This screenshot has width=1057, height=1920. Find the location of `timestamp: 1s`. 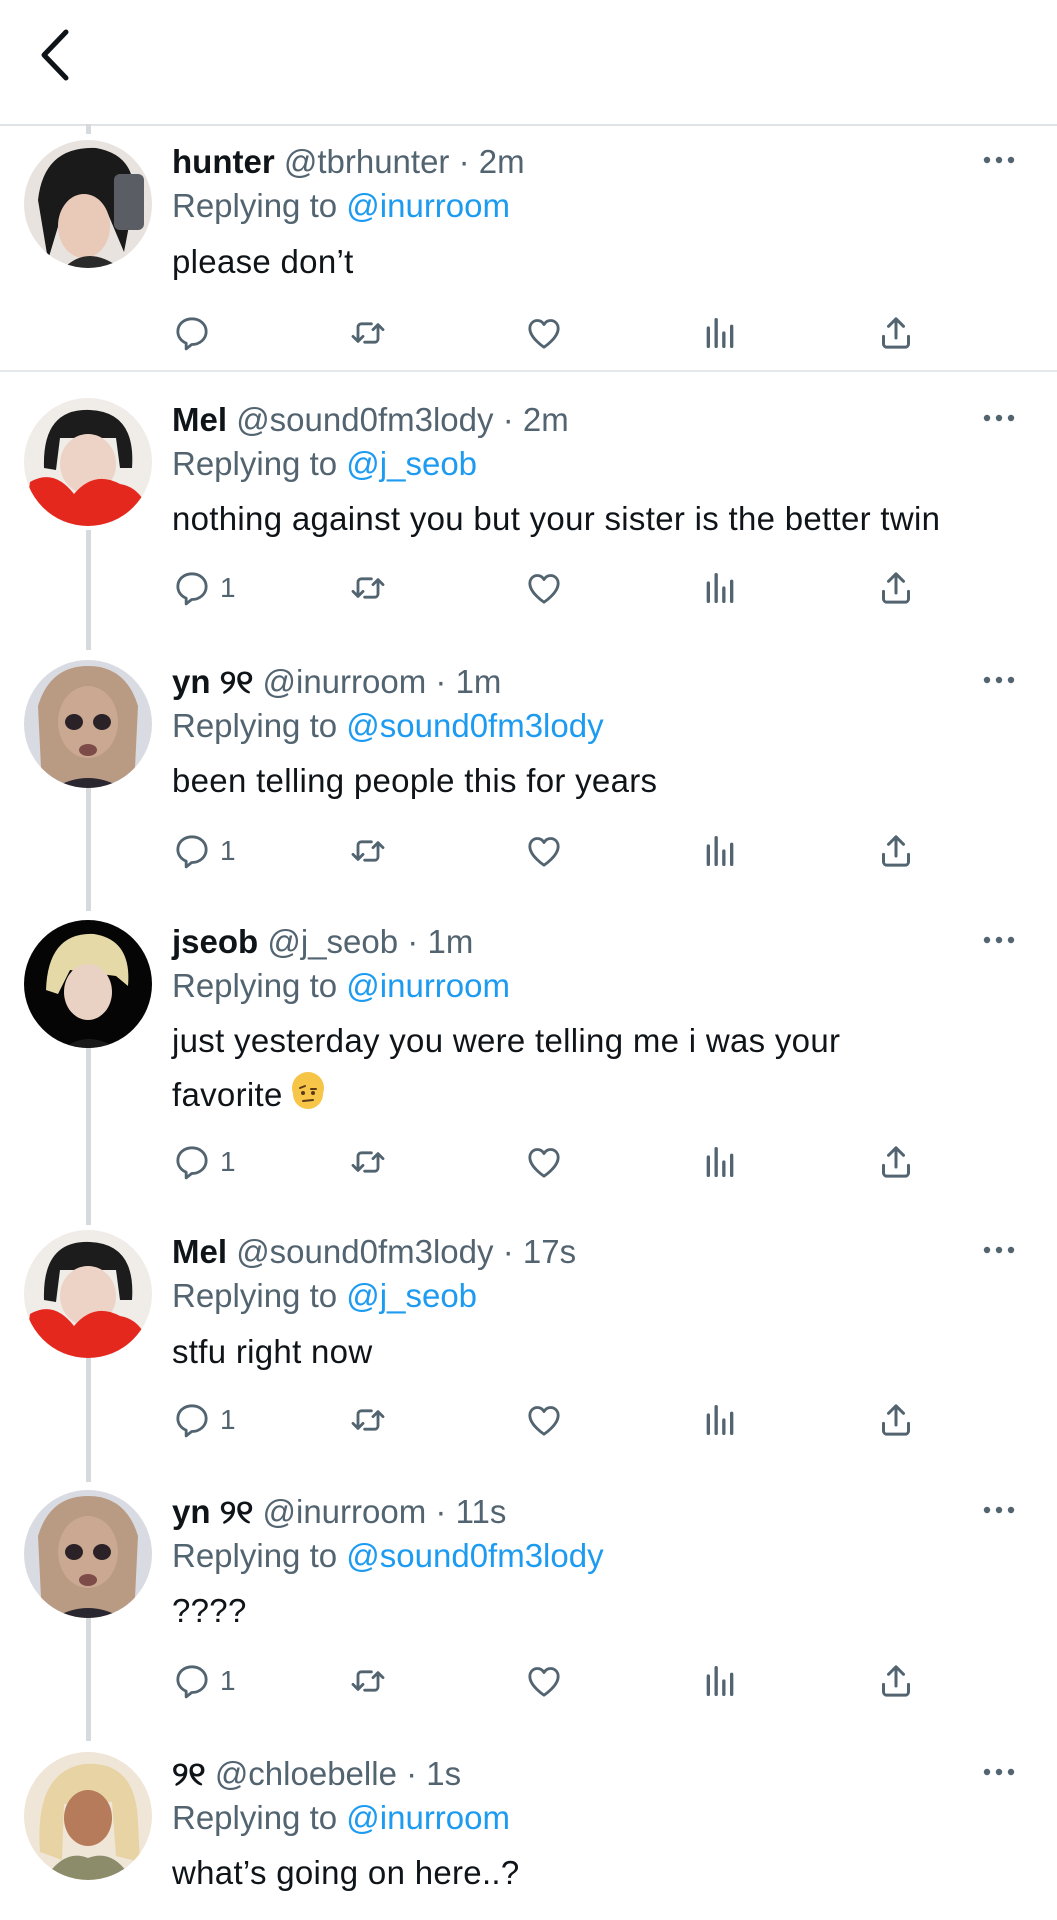

timestamp: 1s is located at coordinates (444, 1773).